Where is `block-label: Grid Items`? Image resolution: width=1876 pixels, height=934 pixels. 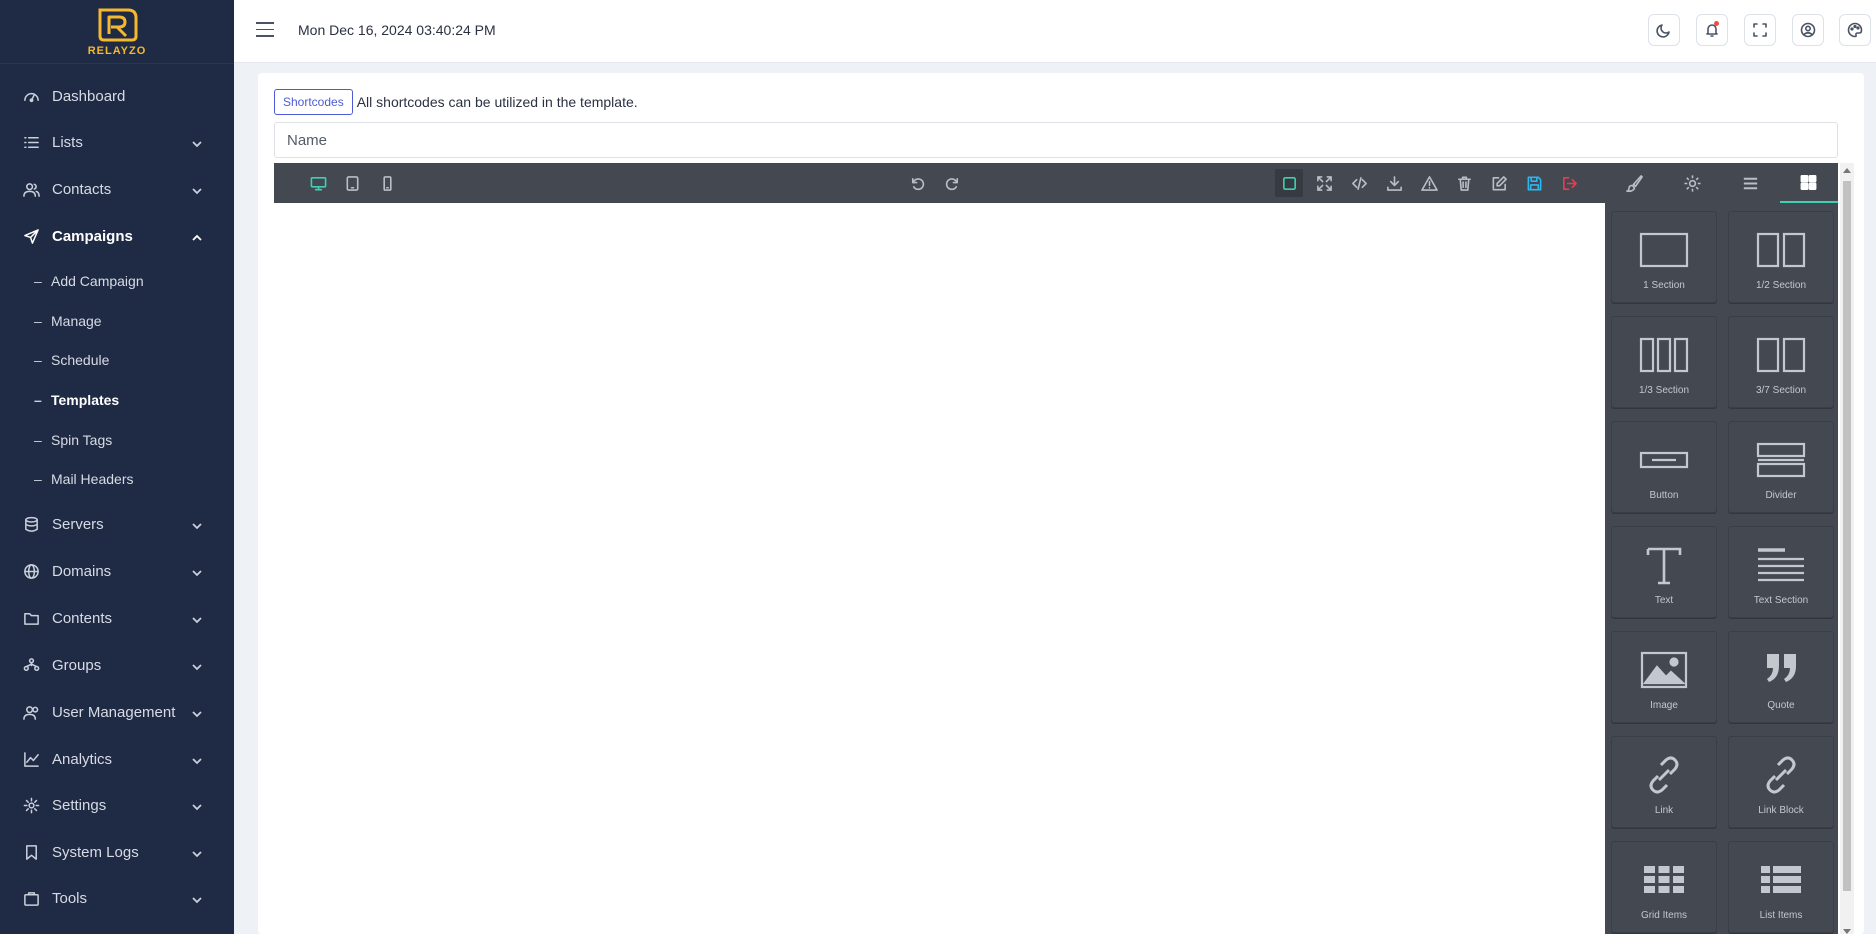
block-label: Grid Items is located at coordinates (1664, 915).